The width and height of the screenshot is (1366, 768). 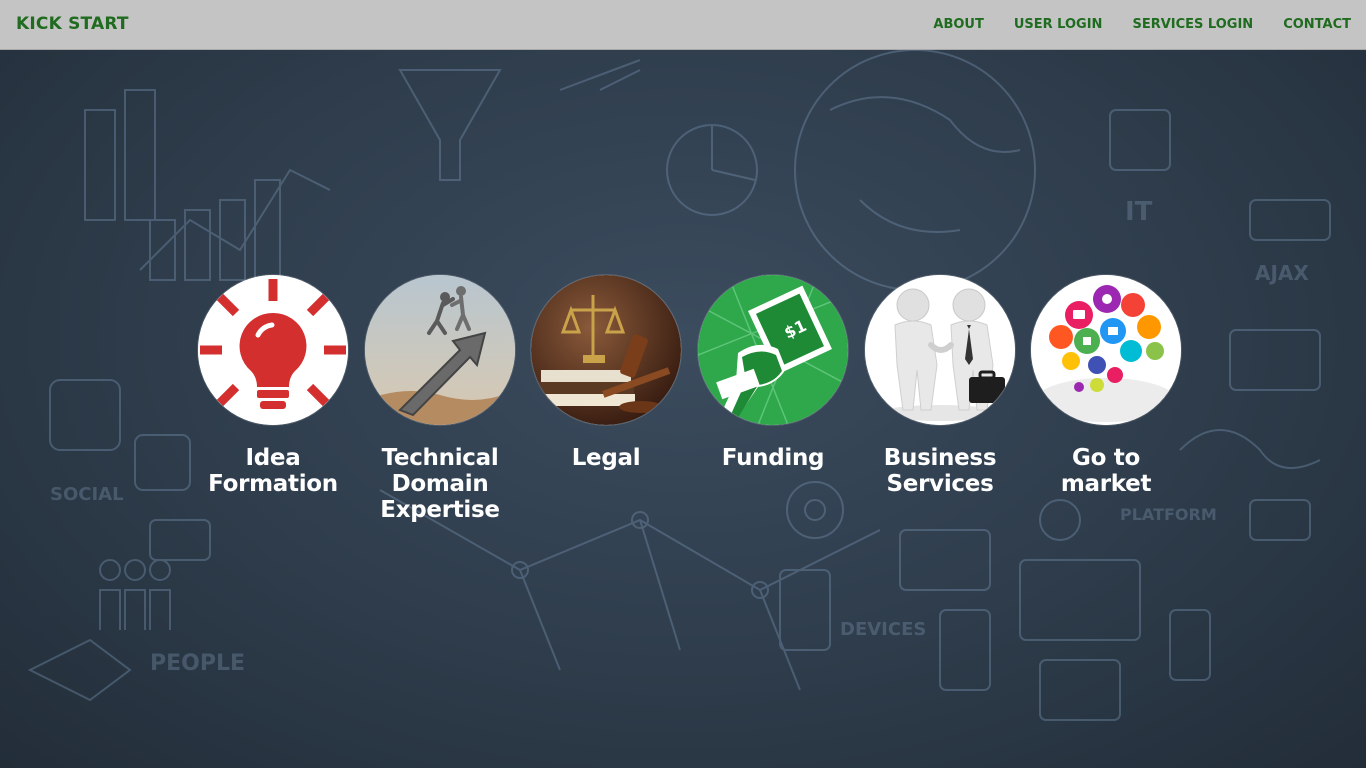 I want to click on service-legal: Legal, so click(x=606, y=373).